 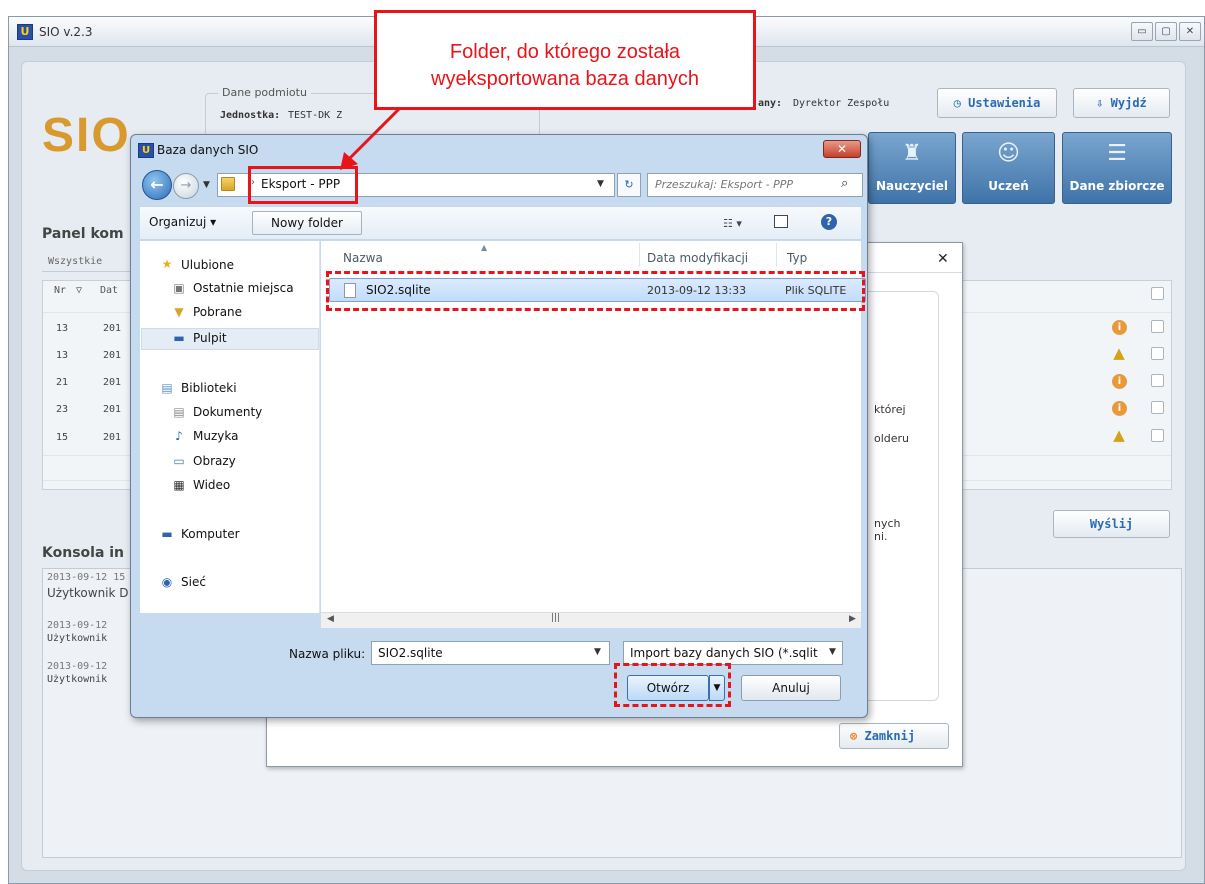 I want to click on module-teacher: ♜ Nauczyciel, so click(x=912, y=168).